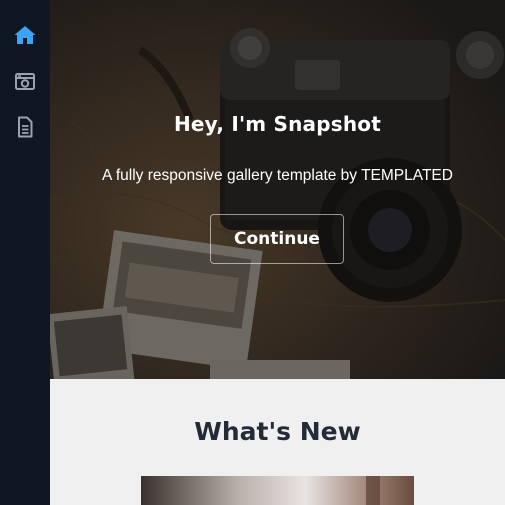 This screenshot has height=505, width=505. I want to click on camera-icon, so click(25, 81).